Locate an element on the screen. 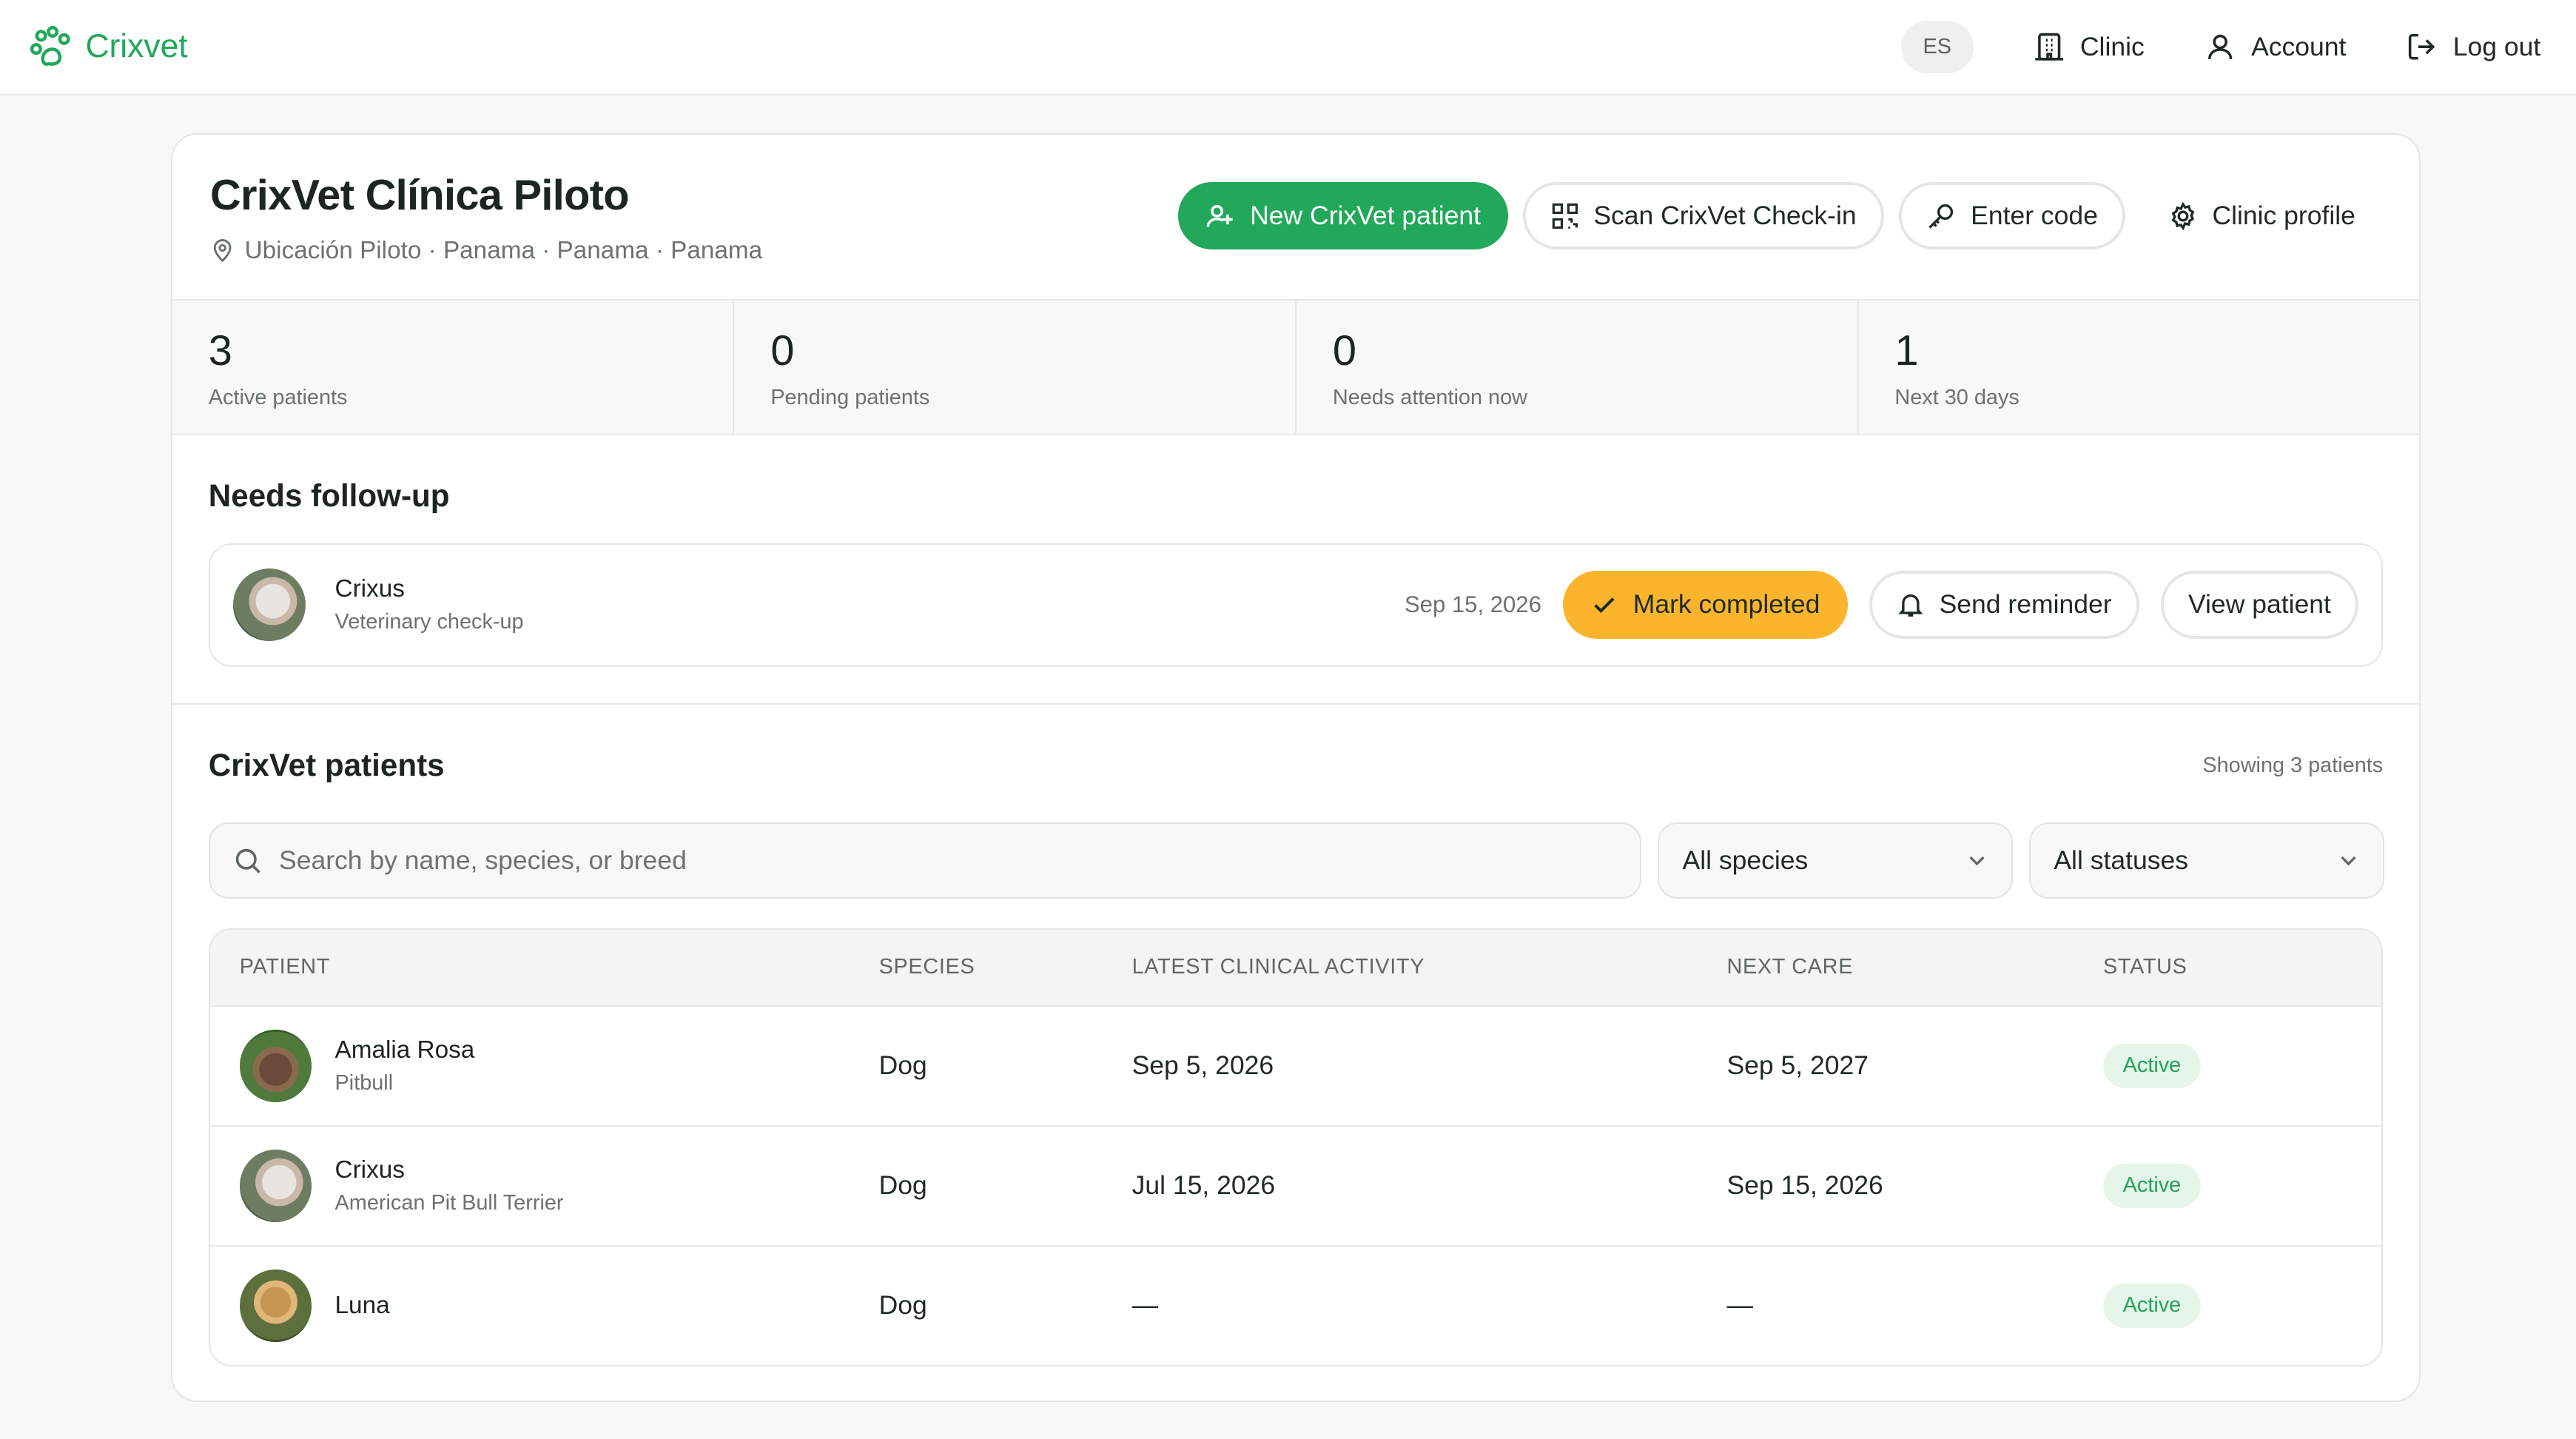 This screenshot has height=1439, width=2576. nav-logout: Log out is located at coordinates (2472, 46).